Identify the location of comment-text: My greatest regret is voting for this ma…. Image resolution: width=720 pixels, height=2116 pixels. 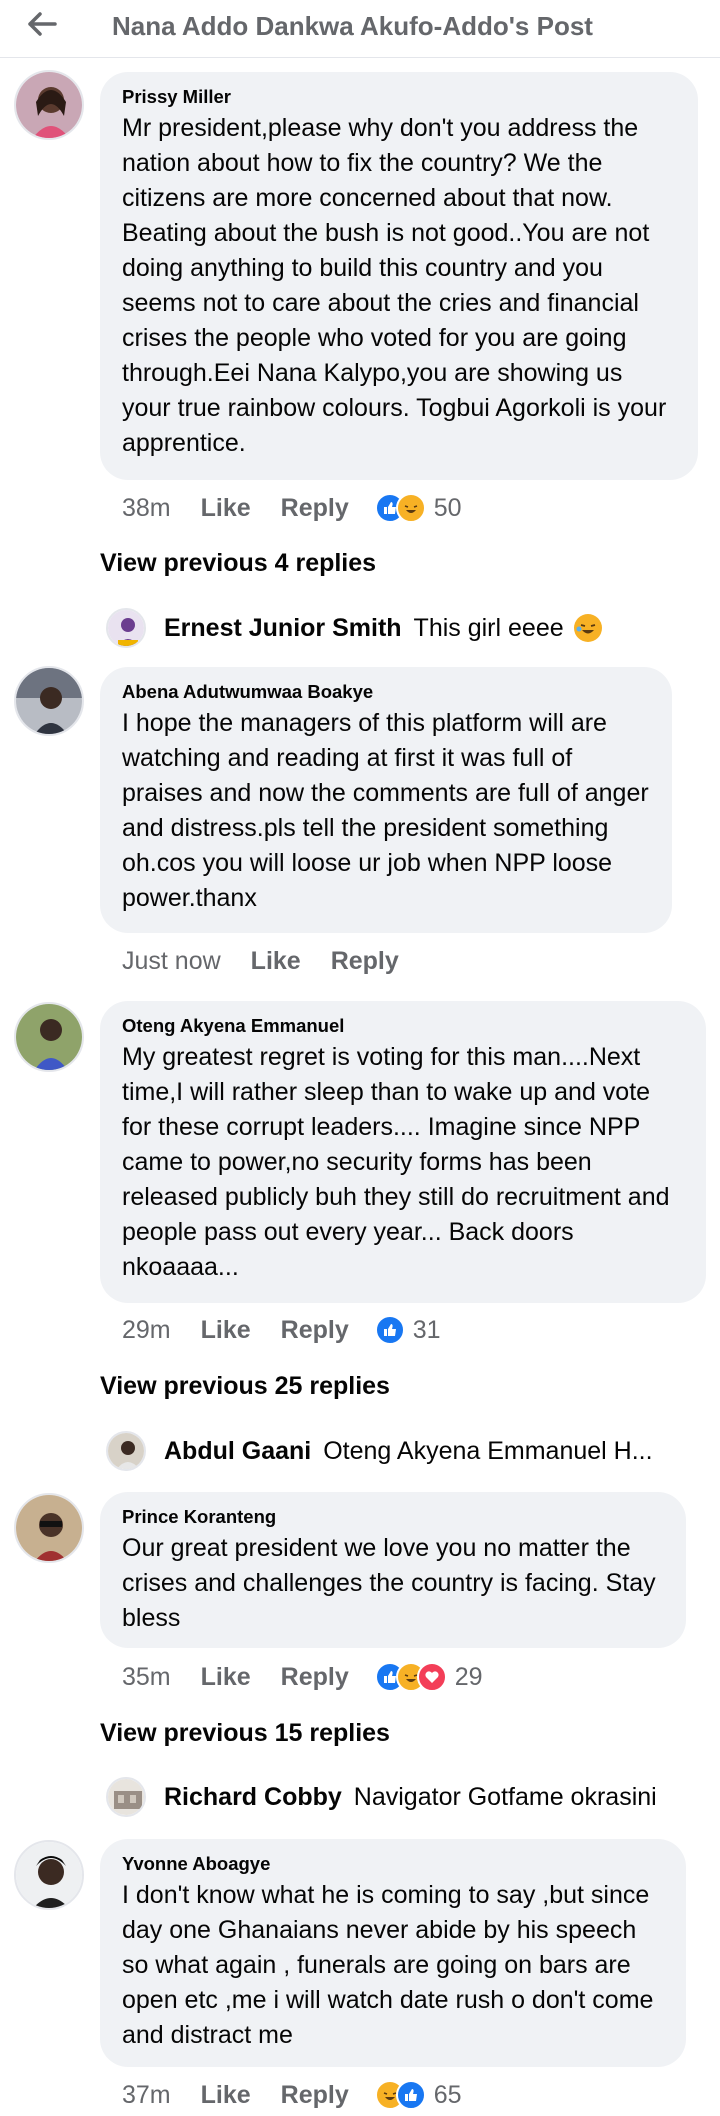
(396, 1162).